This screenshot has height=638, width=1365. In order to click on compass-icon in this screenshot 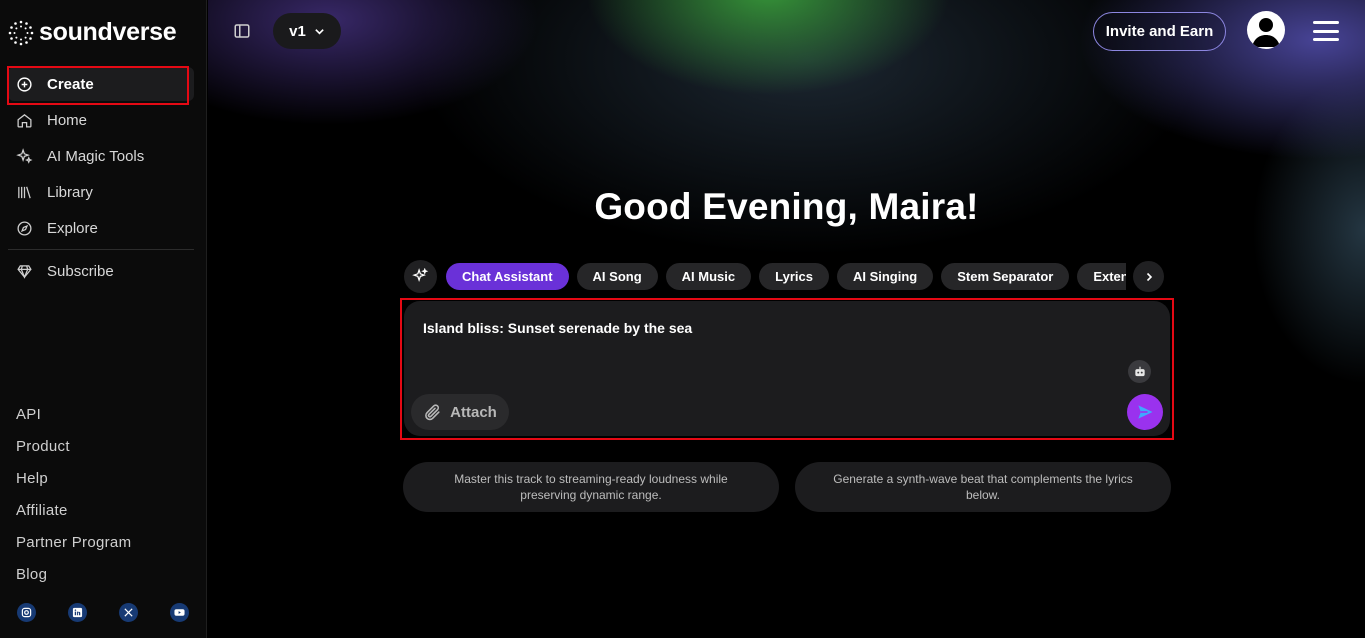, I will do `click(24, 228)`.